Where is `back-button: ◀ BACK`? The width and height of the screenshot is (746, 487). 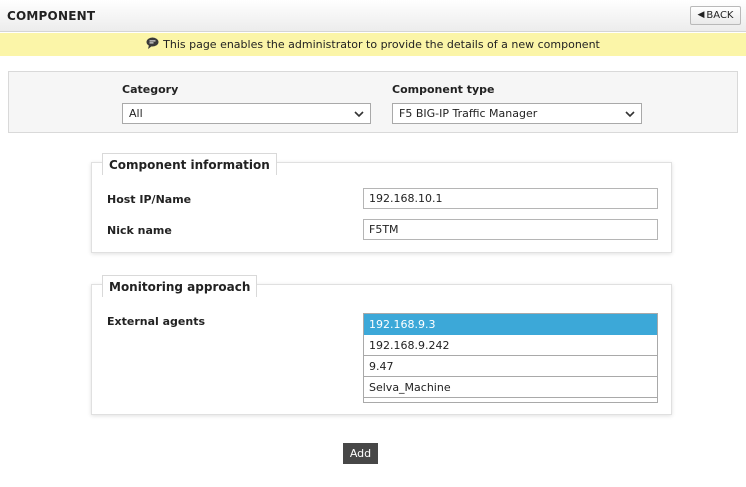
back-button: ◀ BACK is located at coordinates (715, 15).